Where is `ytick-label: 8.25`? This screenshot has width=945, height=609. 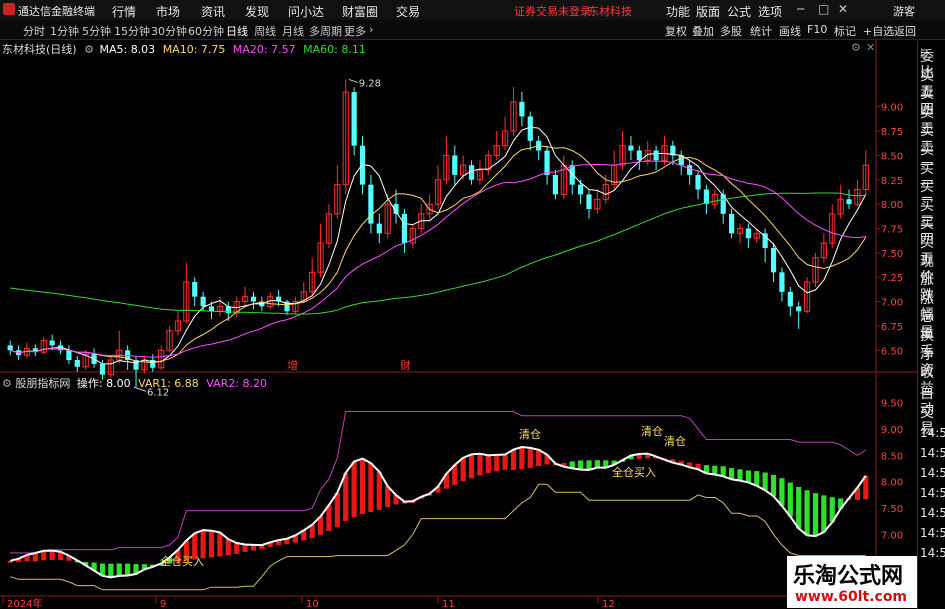
ytick-label: 8.25 is located at coordinates (892, 181).